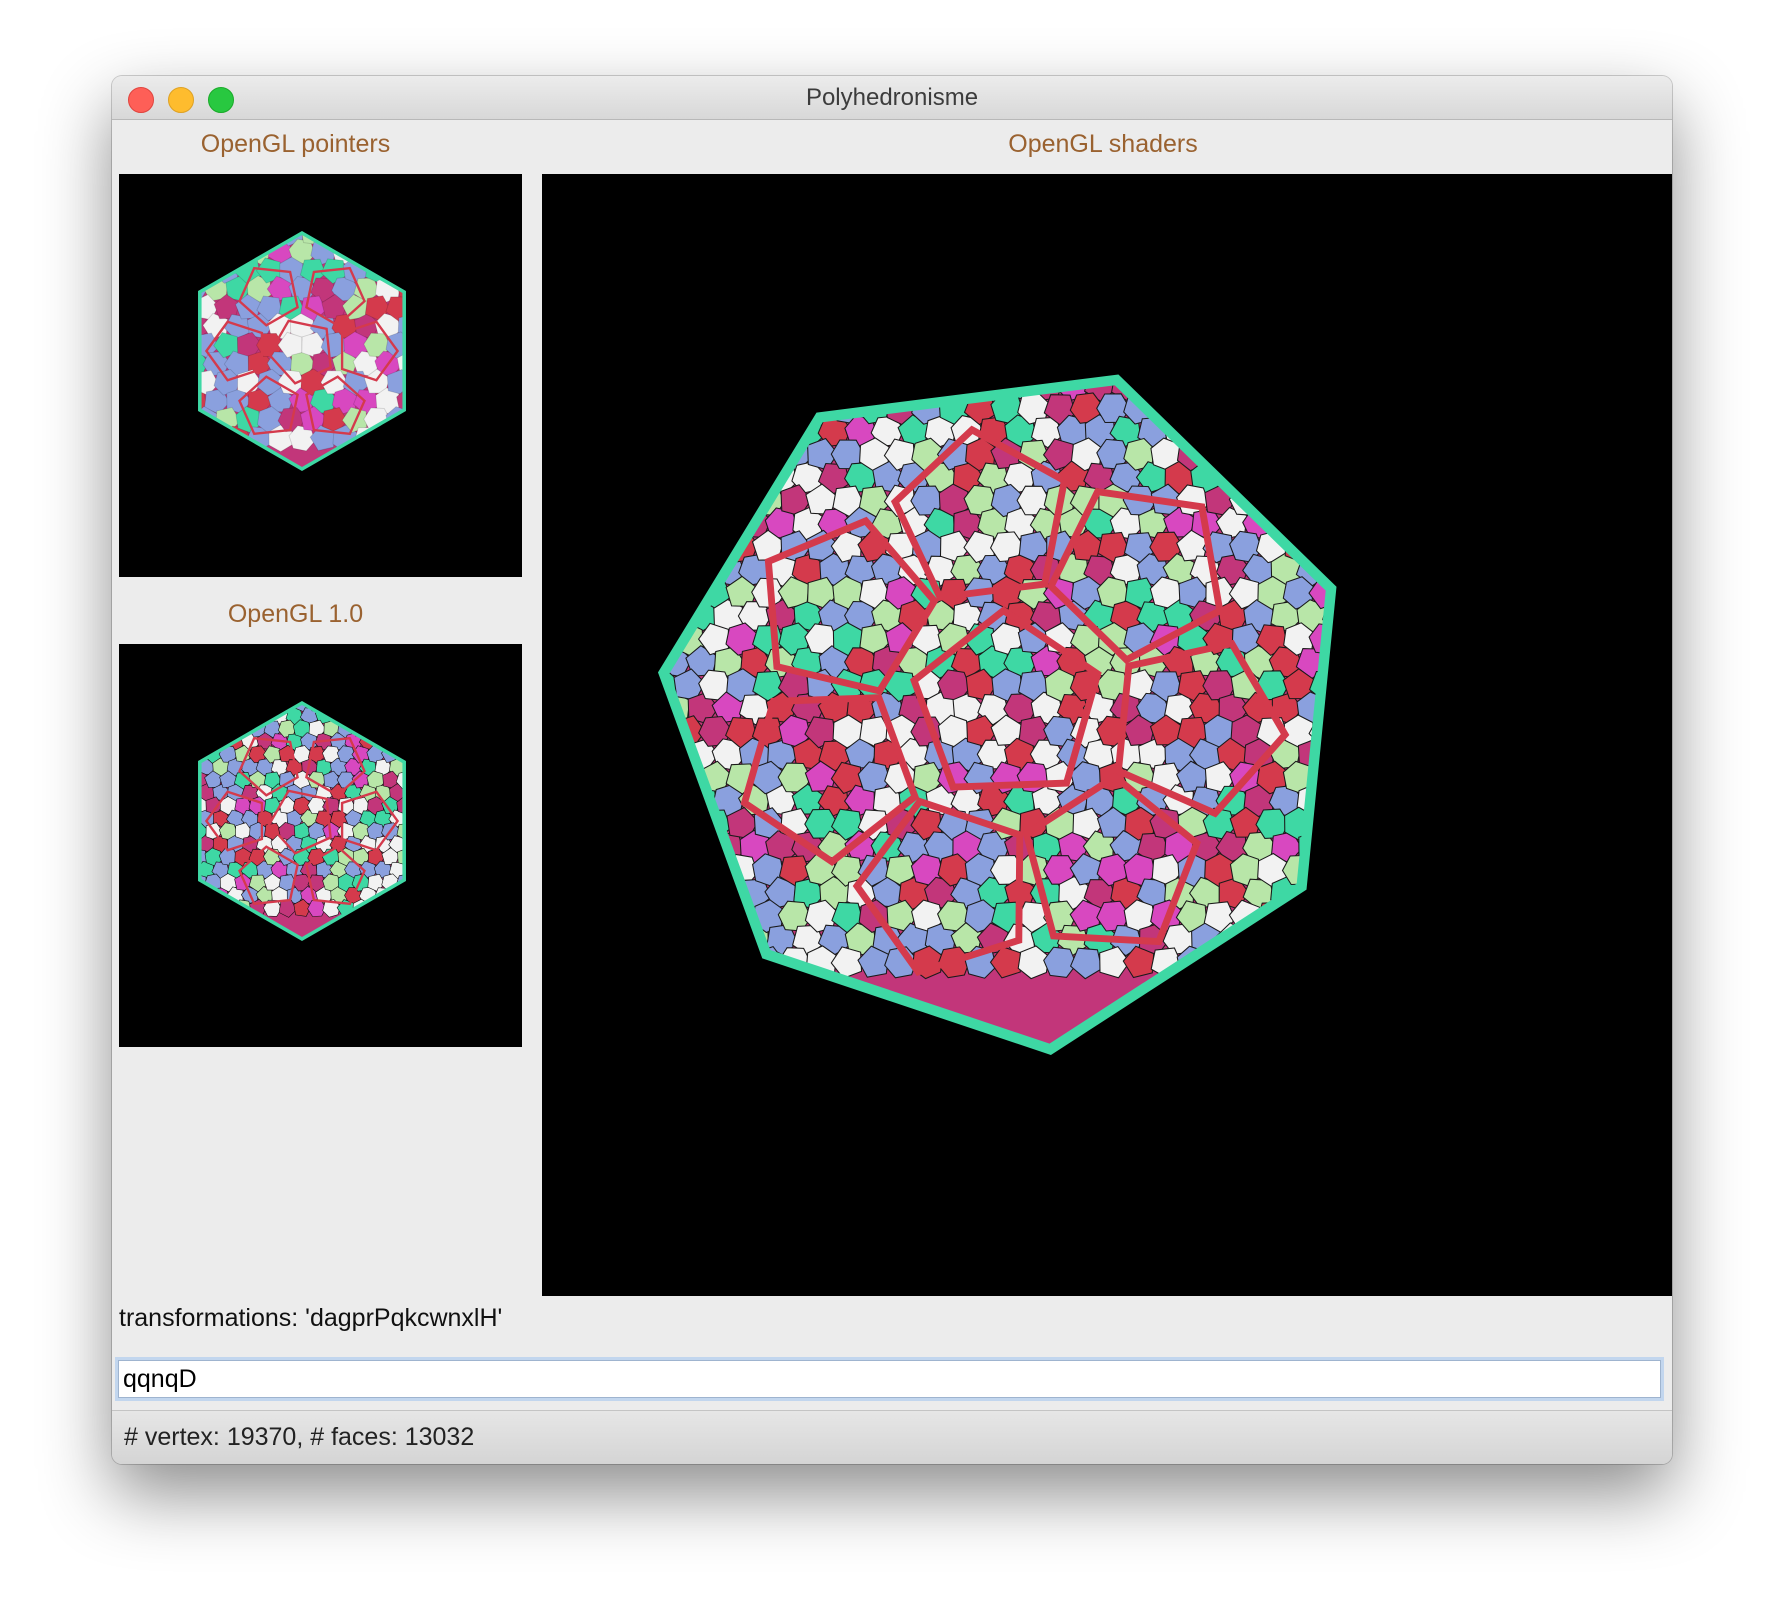 Image resolution: width=1780 pixels, height=1608 pixels. What do you see at coordinates (299, 1437) in the screenshot?
I see `vertex-face-count: # vertex: 19370, # faces: 13032` at bounding box center [299, 1437].